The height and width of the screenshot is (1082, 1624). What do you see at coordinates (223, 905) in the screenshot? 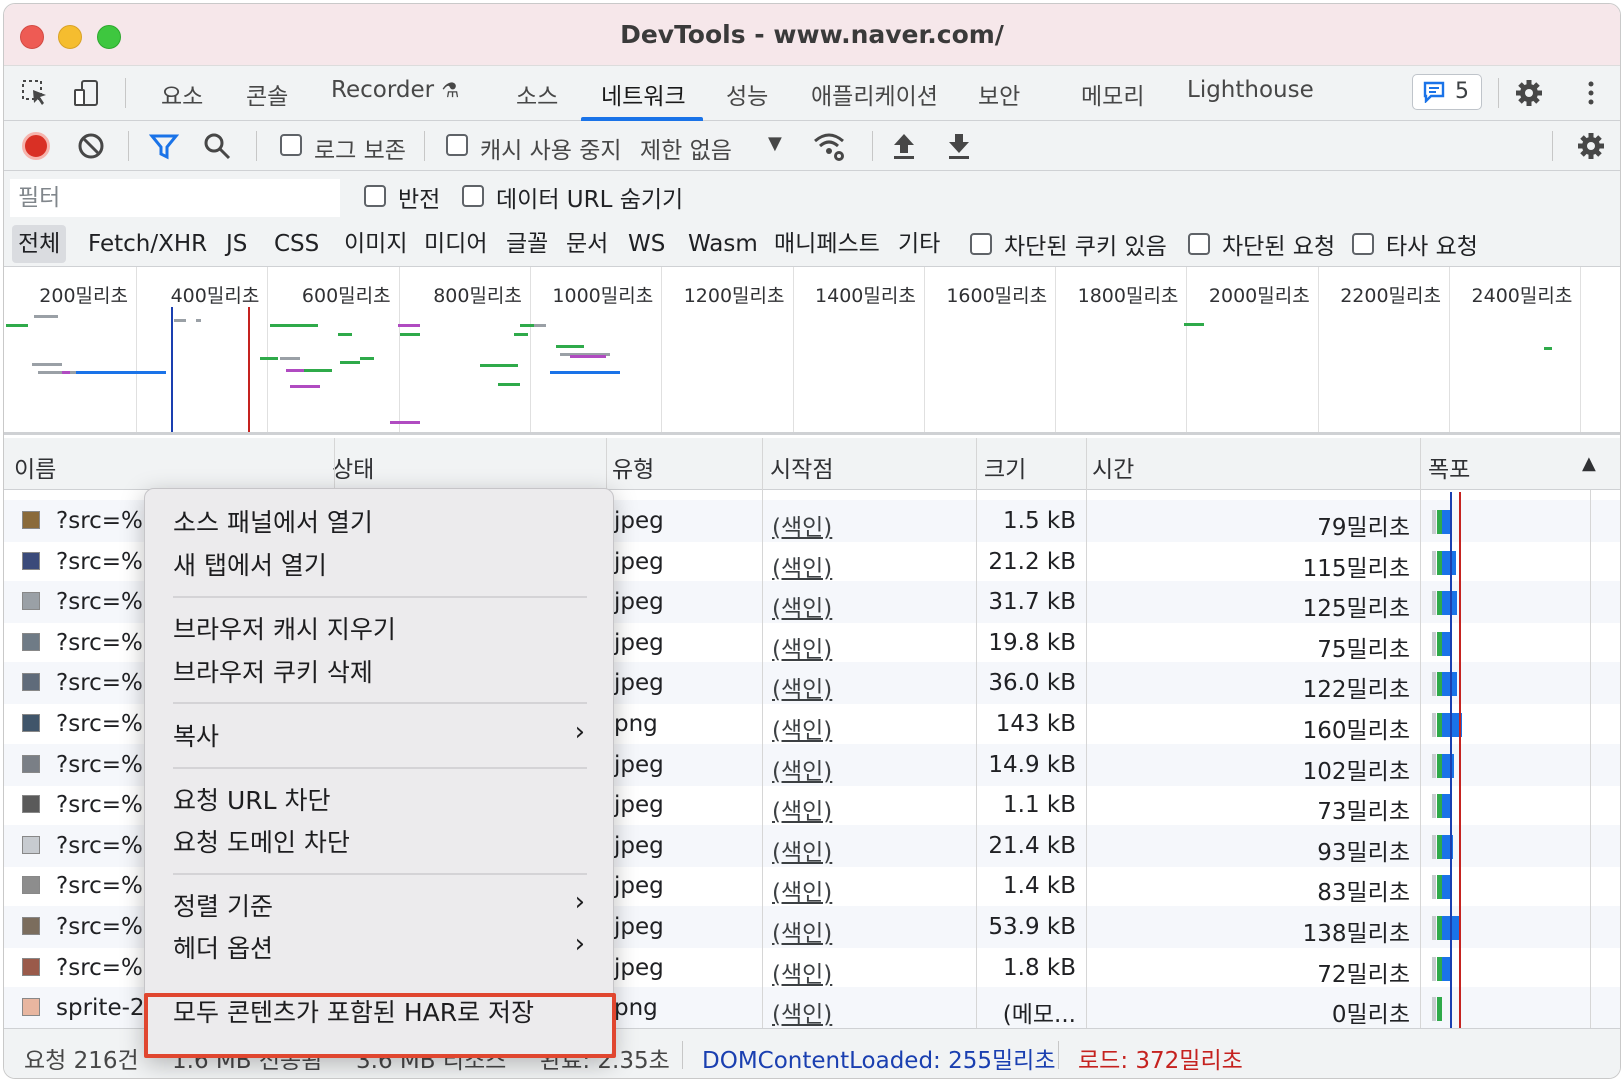
I see `menu-item-sort-by: 정렬 기준` at bounding box center [223, 905].